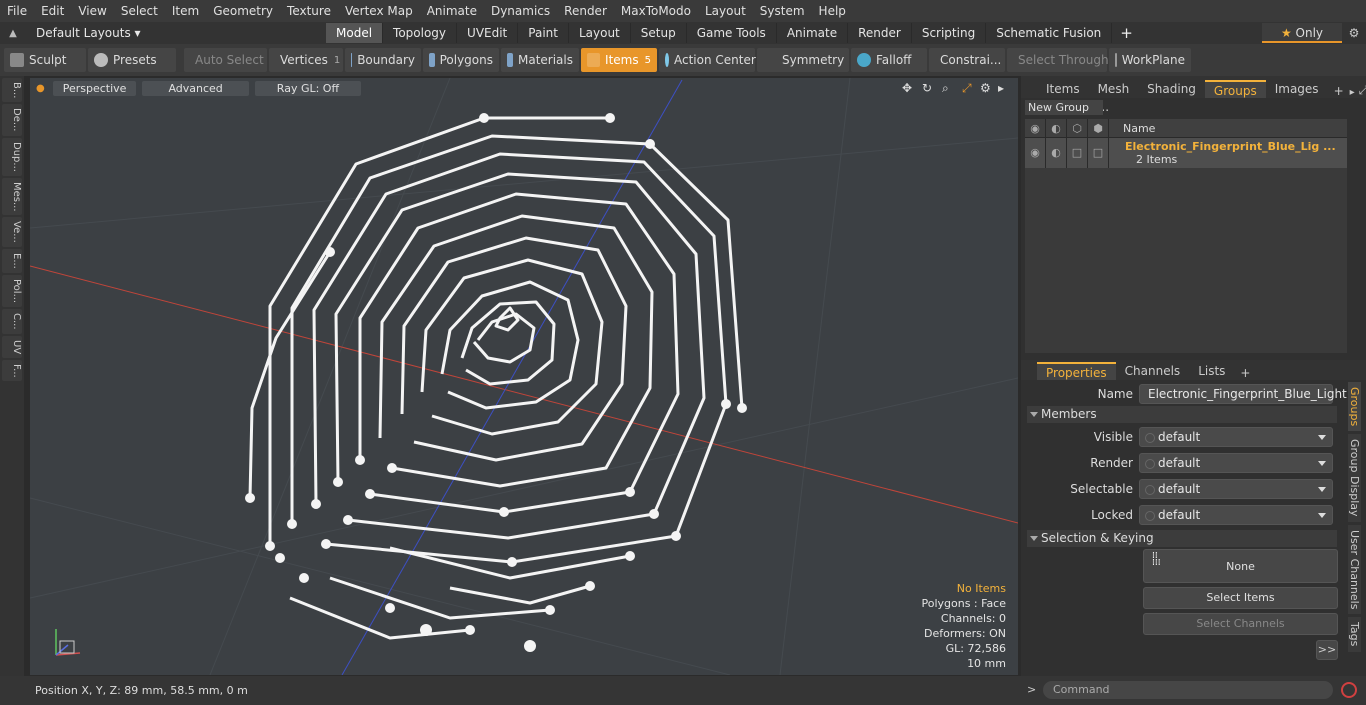  I want to click on render-dropdown: default, so click(1236, 463).